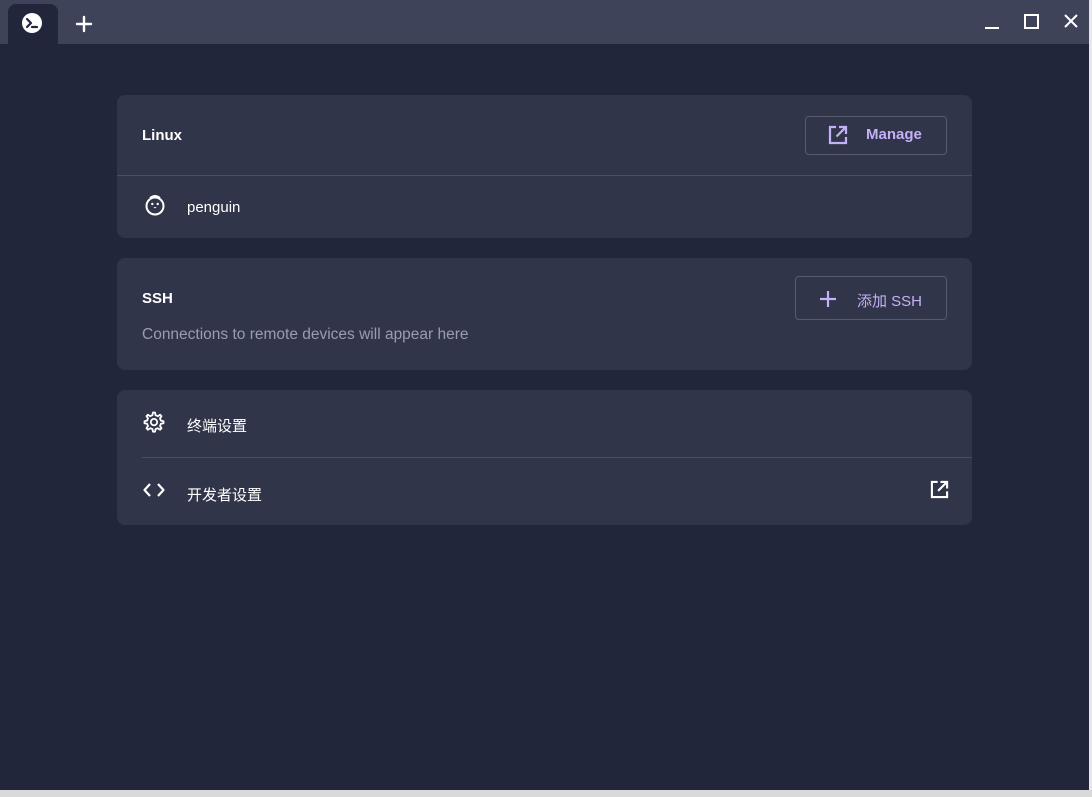 The height and width of the screenshot is (797, 1092). I want to click on manage-button: Manage, so click(876, 135).